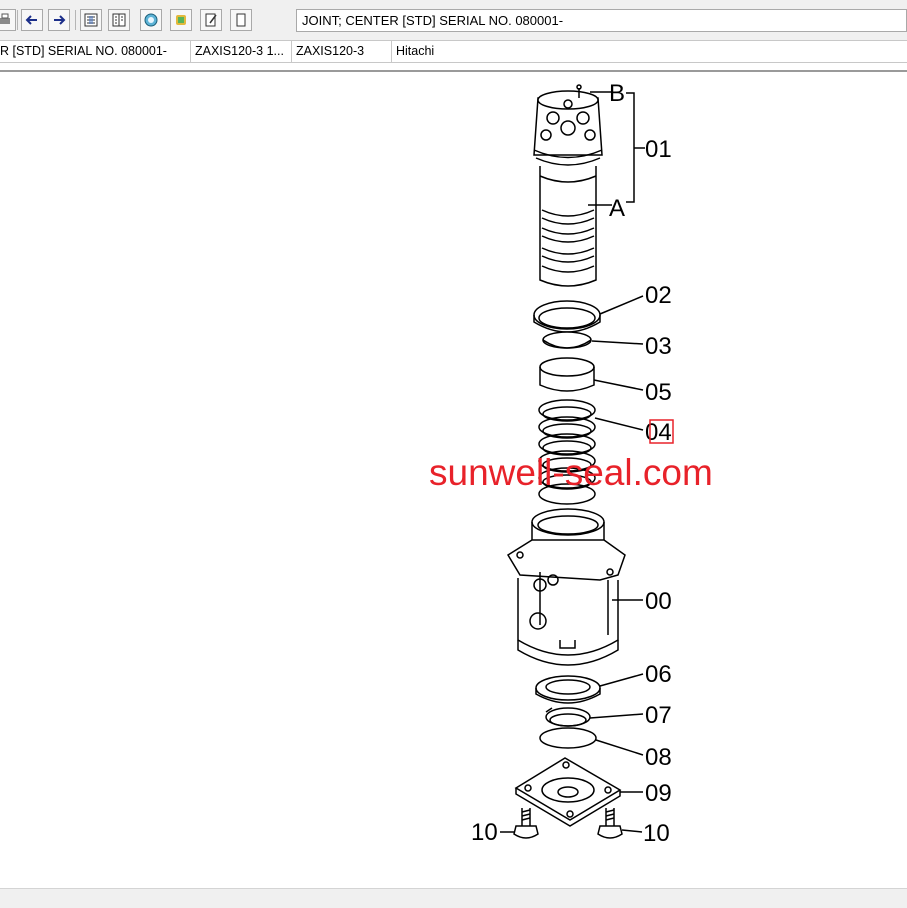  What do you see at coordinates (567, 374) in the screenshot?
I see `part-05-sleeve` at bounding box center [567, 374].